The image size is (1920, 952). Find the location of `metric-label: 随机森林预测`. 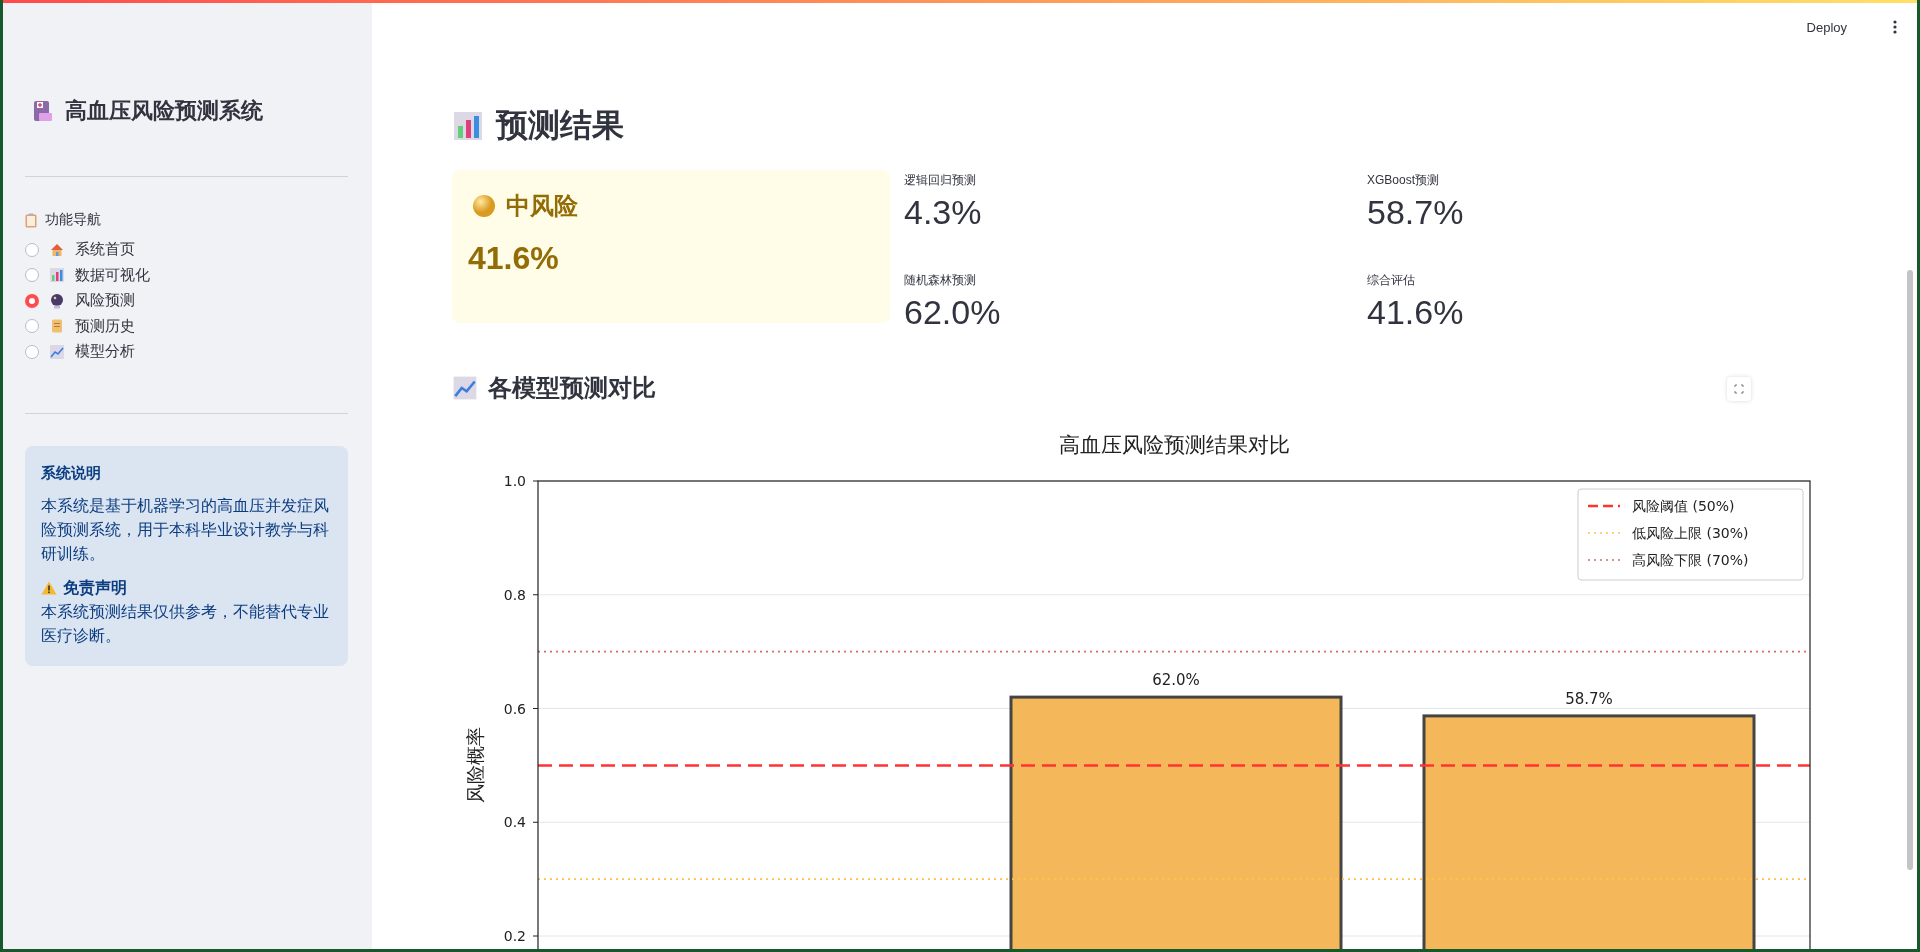

metric-label: 随机森林预测 is located at coordinates (940, 280).